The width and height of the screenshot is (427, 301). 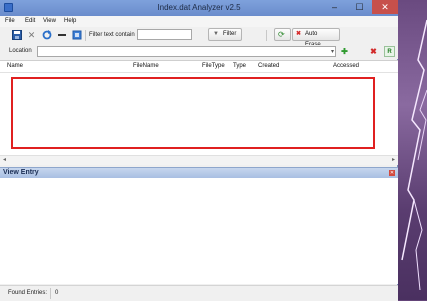 I want to click on filter-button: ▼ Filter, so click(x=225, y=34).